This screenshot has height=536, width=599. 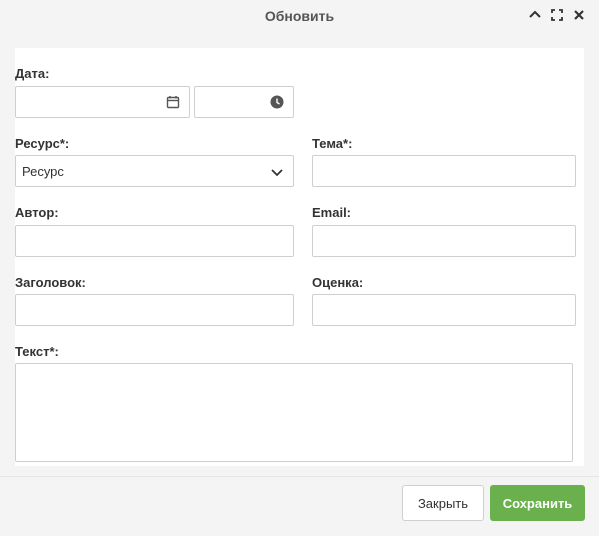 What do you see at coordinates (154, 171) in the screenshot?
I see `resource-select: Ресурс` at bounding box center [154, 171].